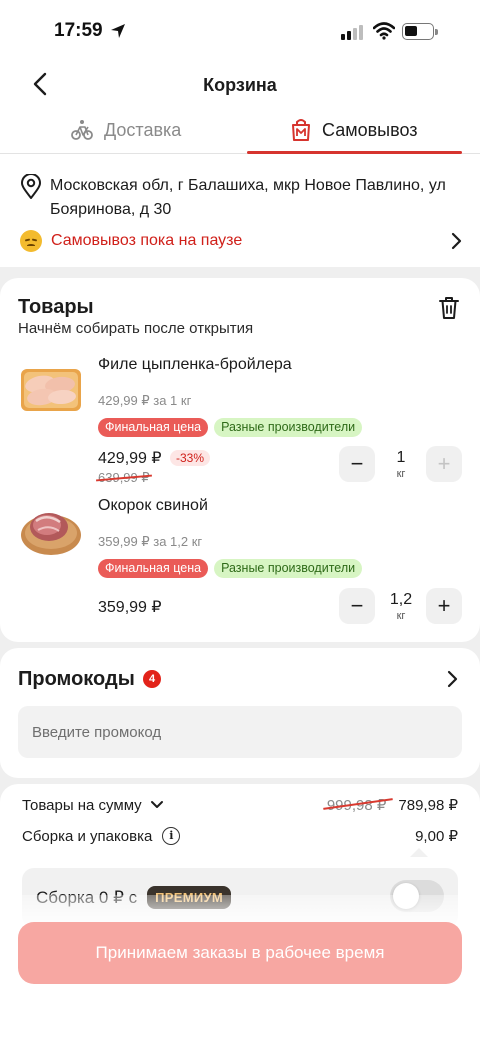 The height and width of the screenshot is (1041, 480). Describe the element at coordinates (156, 804) in the screenshot. I see `chevron-down-icon` at that location.